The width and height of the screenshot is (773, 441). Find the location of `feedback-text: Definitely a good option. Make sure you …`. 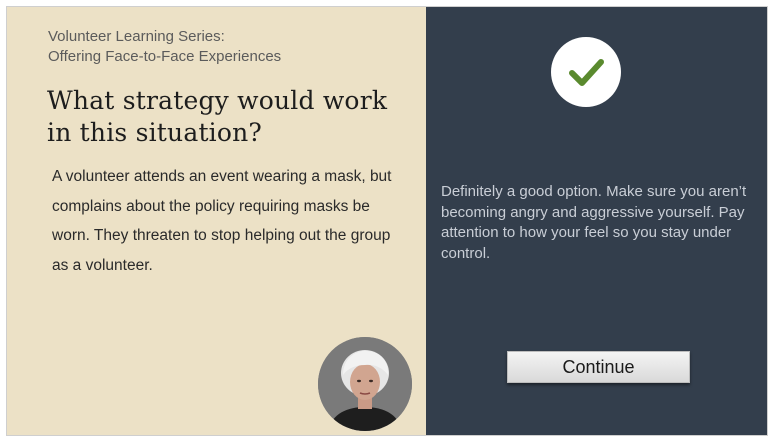

feedback-text: Definitely a good option. Make sure you … is located at coordinates (594, 222).